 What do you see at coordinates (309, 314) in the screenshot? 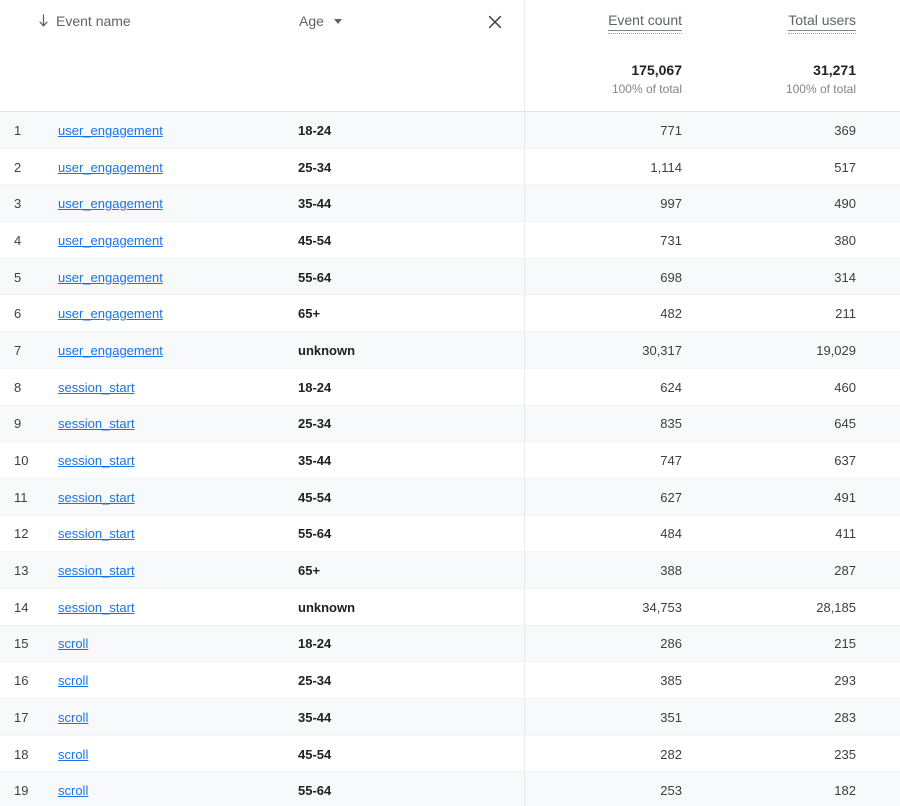
I see `row-age: 65+` at bounding box center [309, 314].